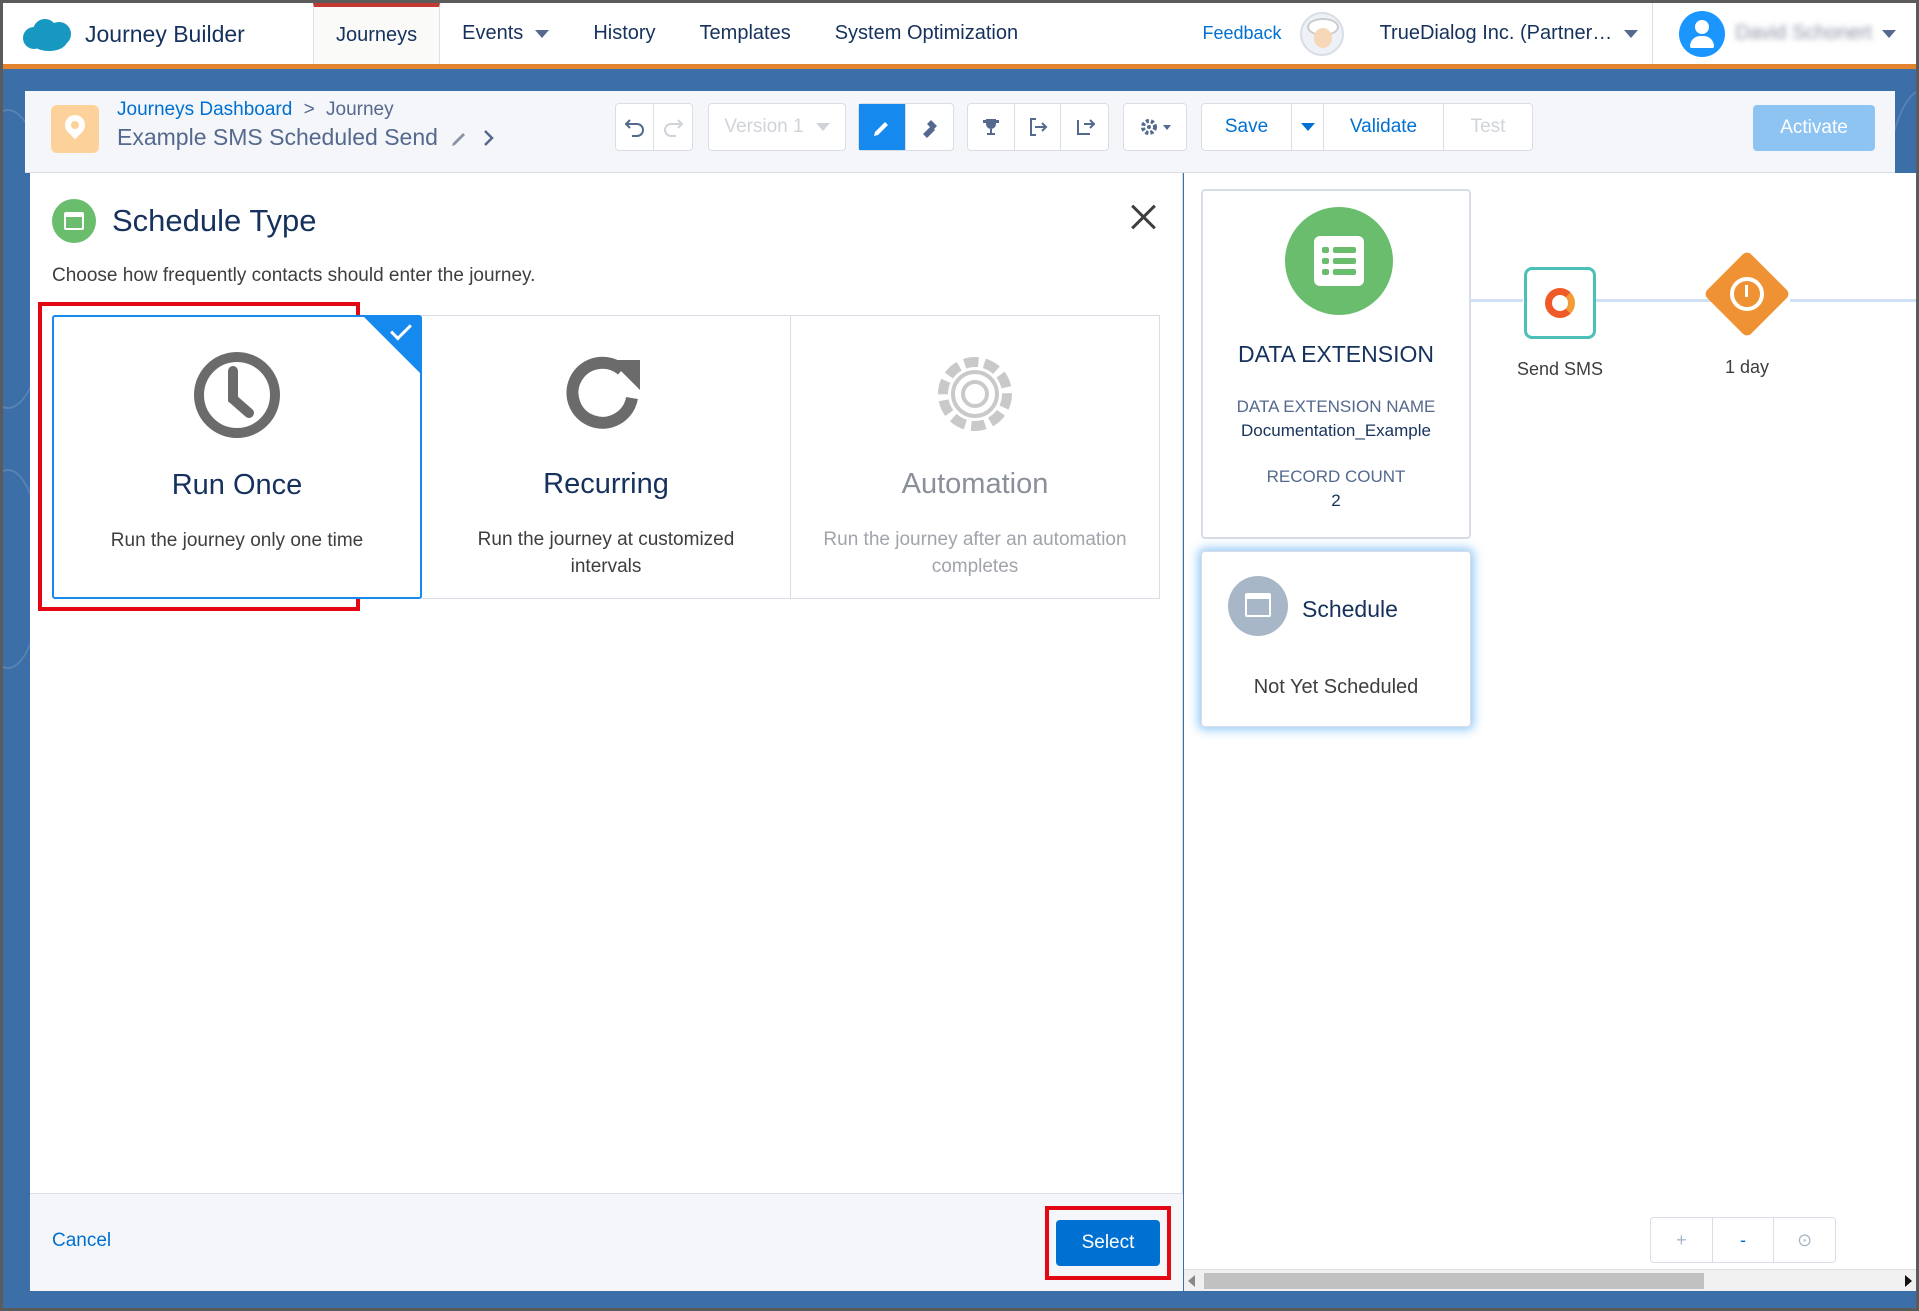 The image size is (1919, 1311). What do you see at coordinates (392, 345) in the screenshot?
I see `selected-indicator` at bounding box center [392, 345].